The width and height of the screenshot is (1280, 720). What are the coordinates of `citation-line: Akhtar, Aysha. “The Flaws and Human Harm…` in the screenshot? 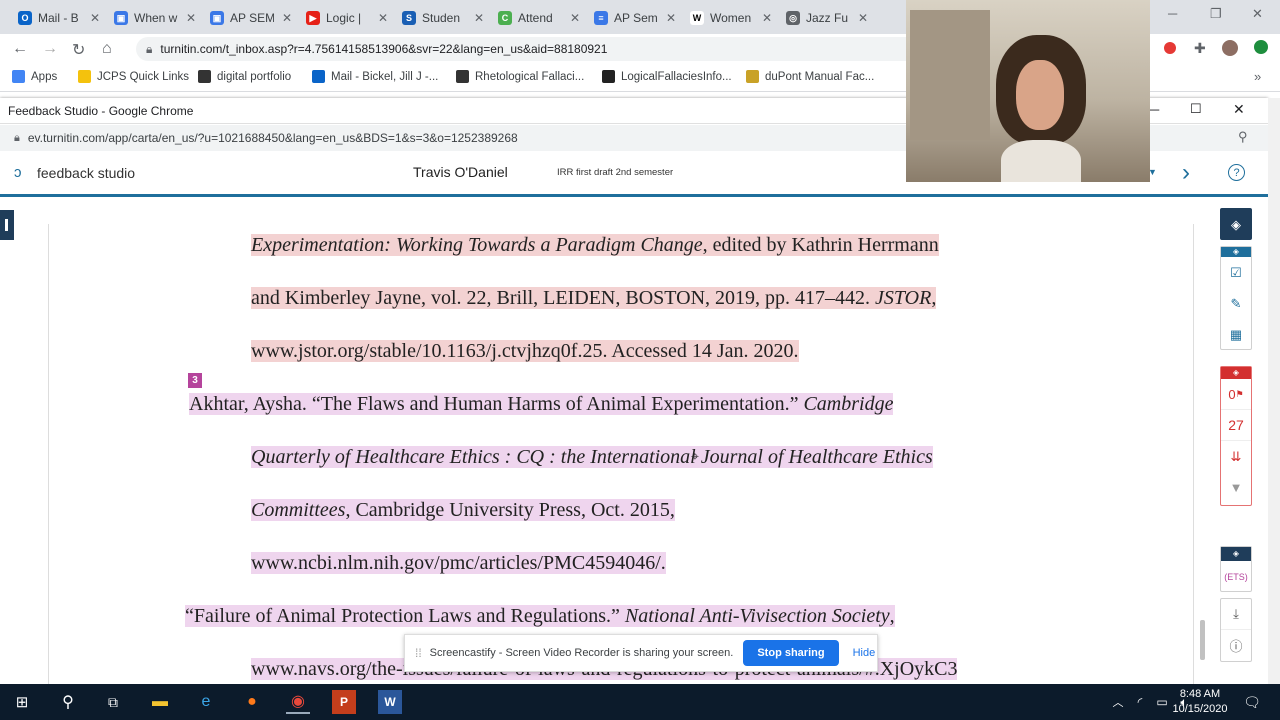 It's located at (541, 404).